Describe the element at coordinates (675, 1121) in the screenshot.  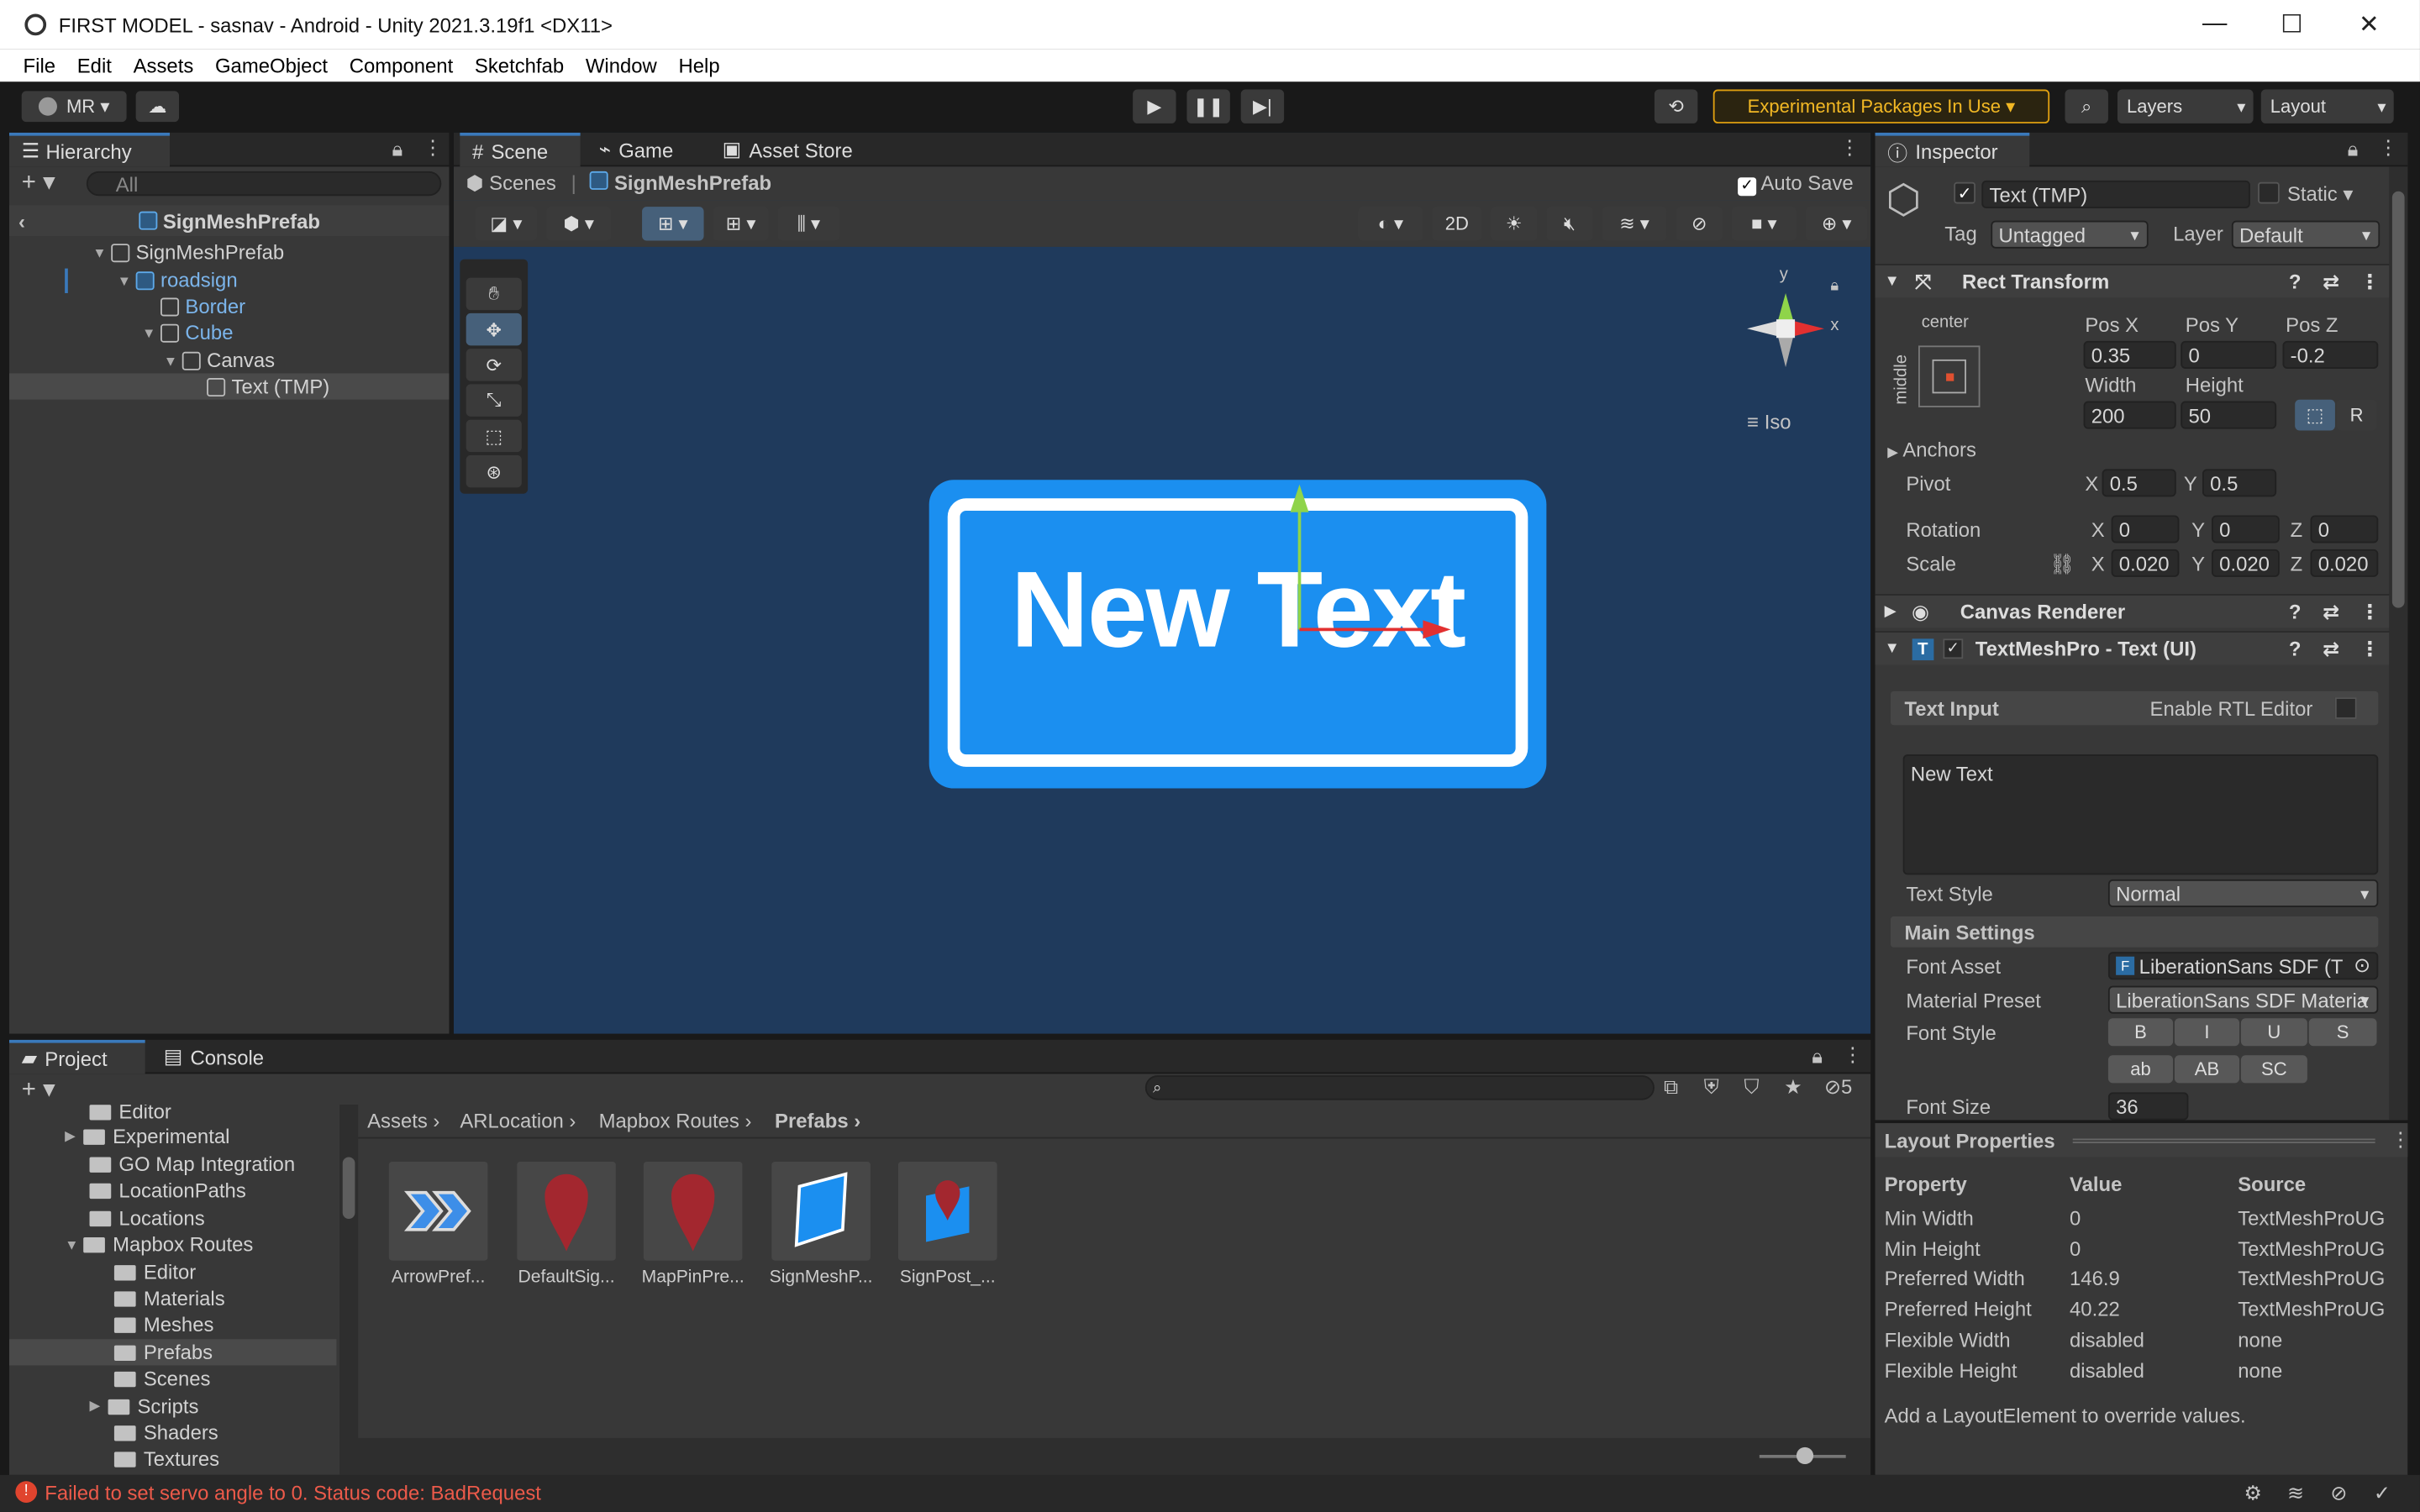
I see `breadcrumb-mapbox-routes: Mapbox Routes ›` at that location.